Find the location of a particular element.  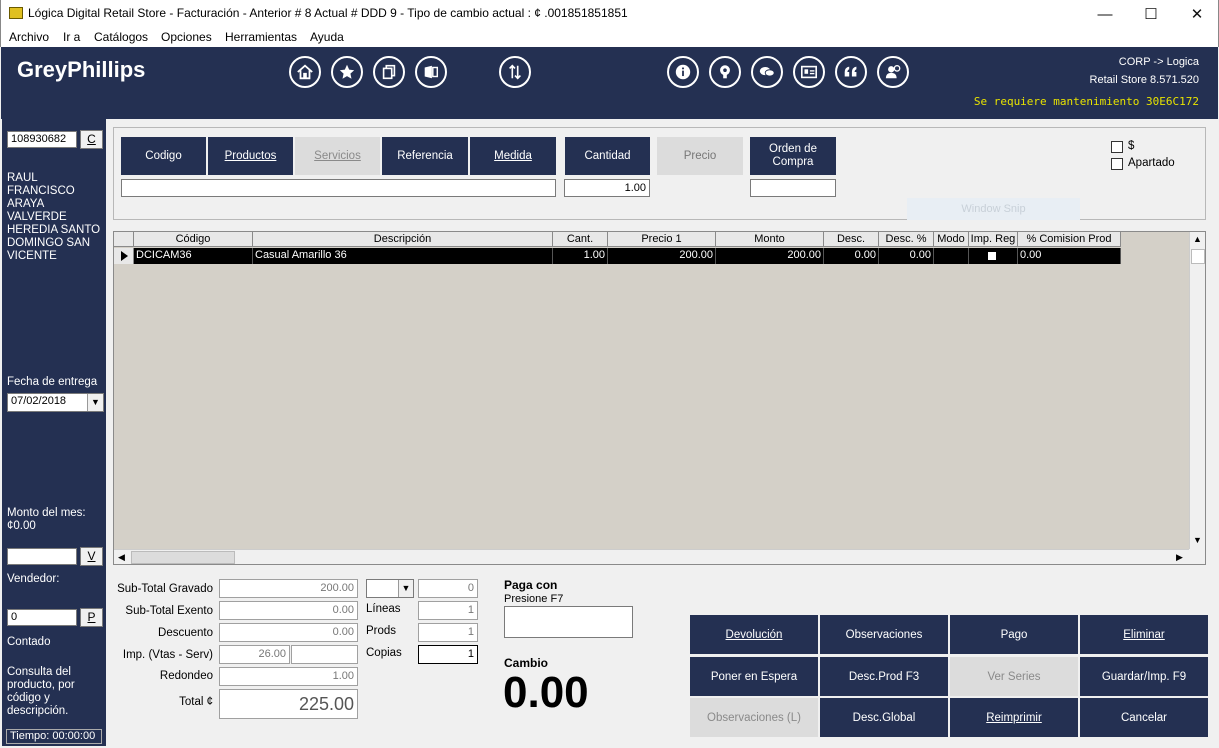

desc-prod-button: Desc.Prod F3 is located at coordinates (884, 676).